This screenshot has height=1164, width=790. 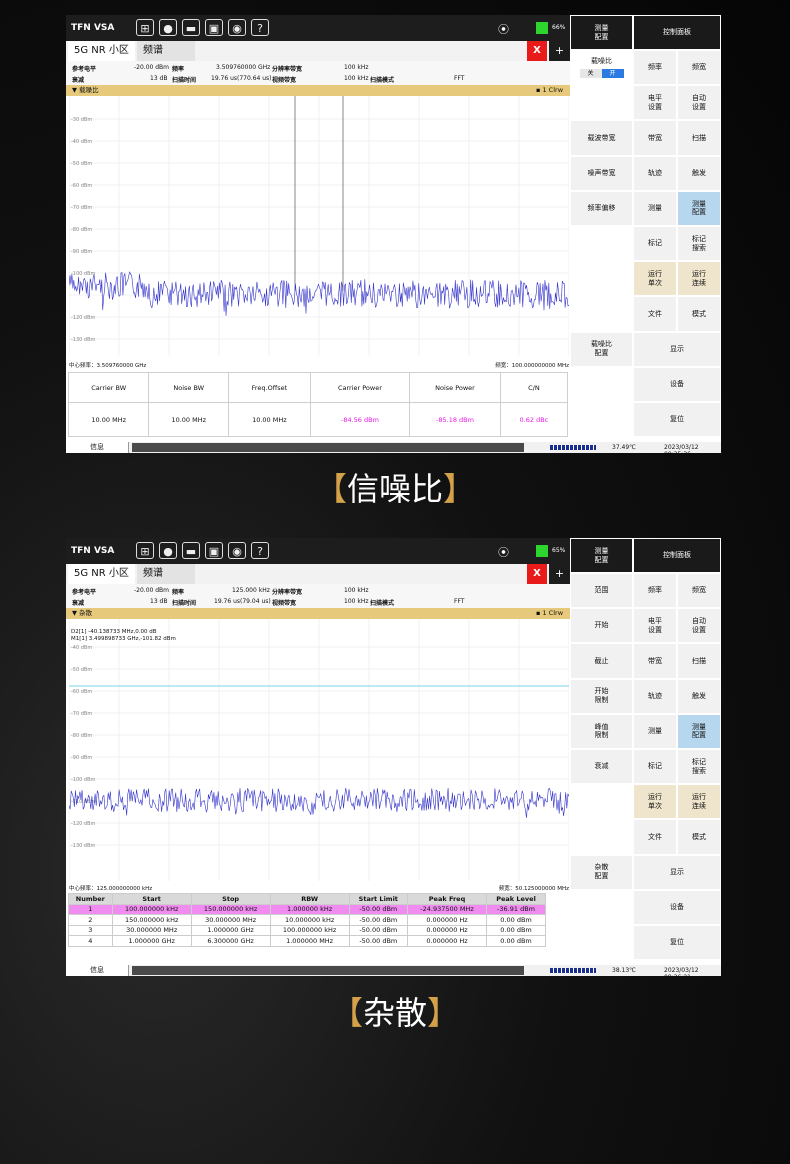 I want to click on sidebar-left-2: 截止, so click(x=601, y=661).